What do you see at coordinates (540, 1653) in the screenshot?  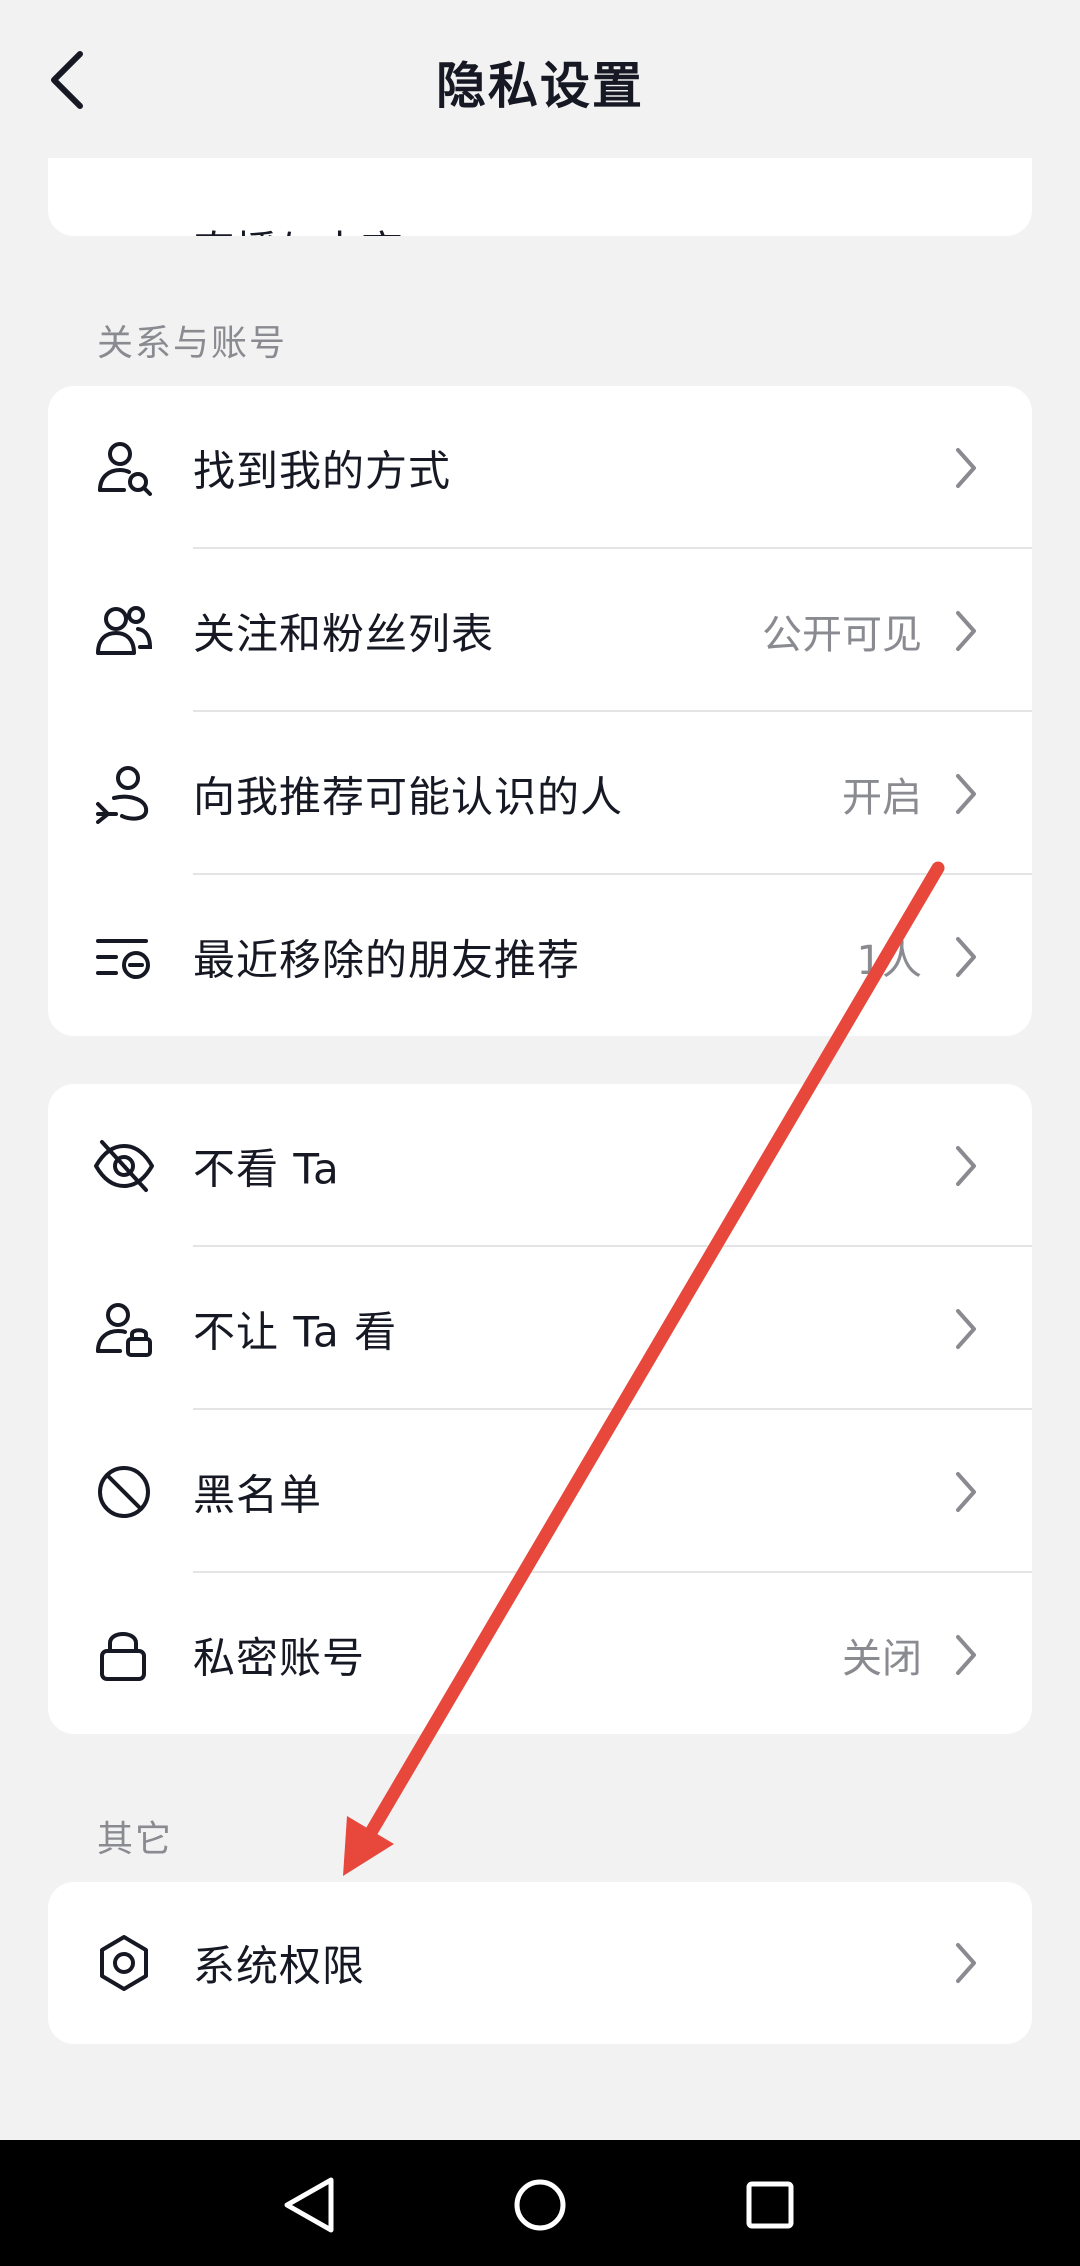 I see `private-account-row: 私密账号 关闭` at bounding box center [540, 1653].